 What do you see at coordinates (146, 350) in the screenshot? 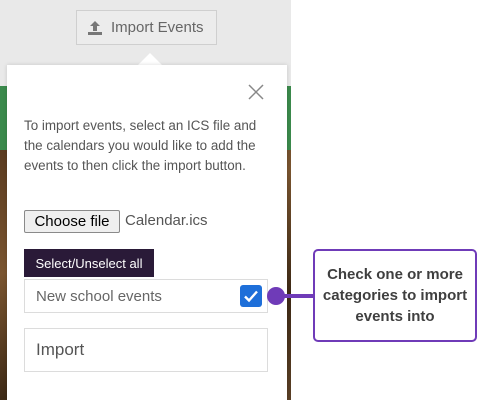
I see `import-button: Import` at bounding box center [146, 350].